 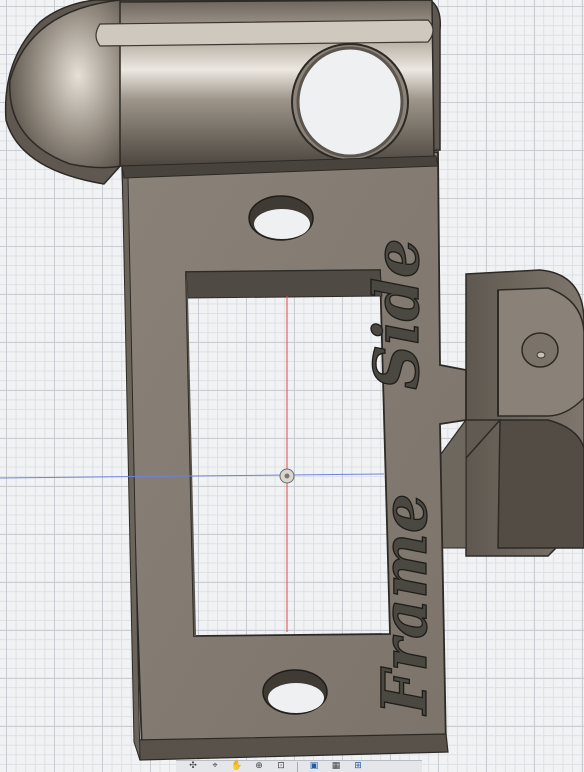 I want to click on origin-marker, so click(x=287, y=476).